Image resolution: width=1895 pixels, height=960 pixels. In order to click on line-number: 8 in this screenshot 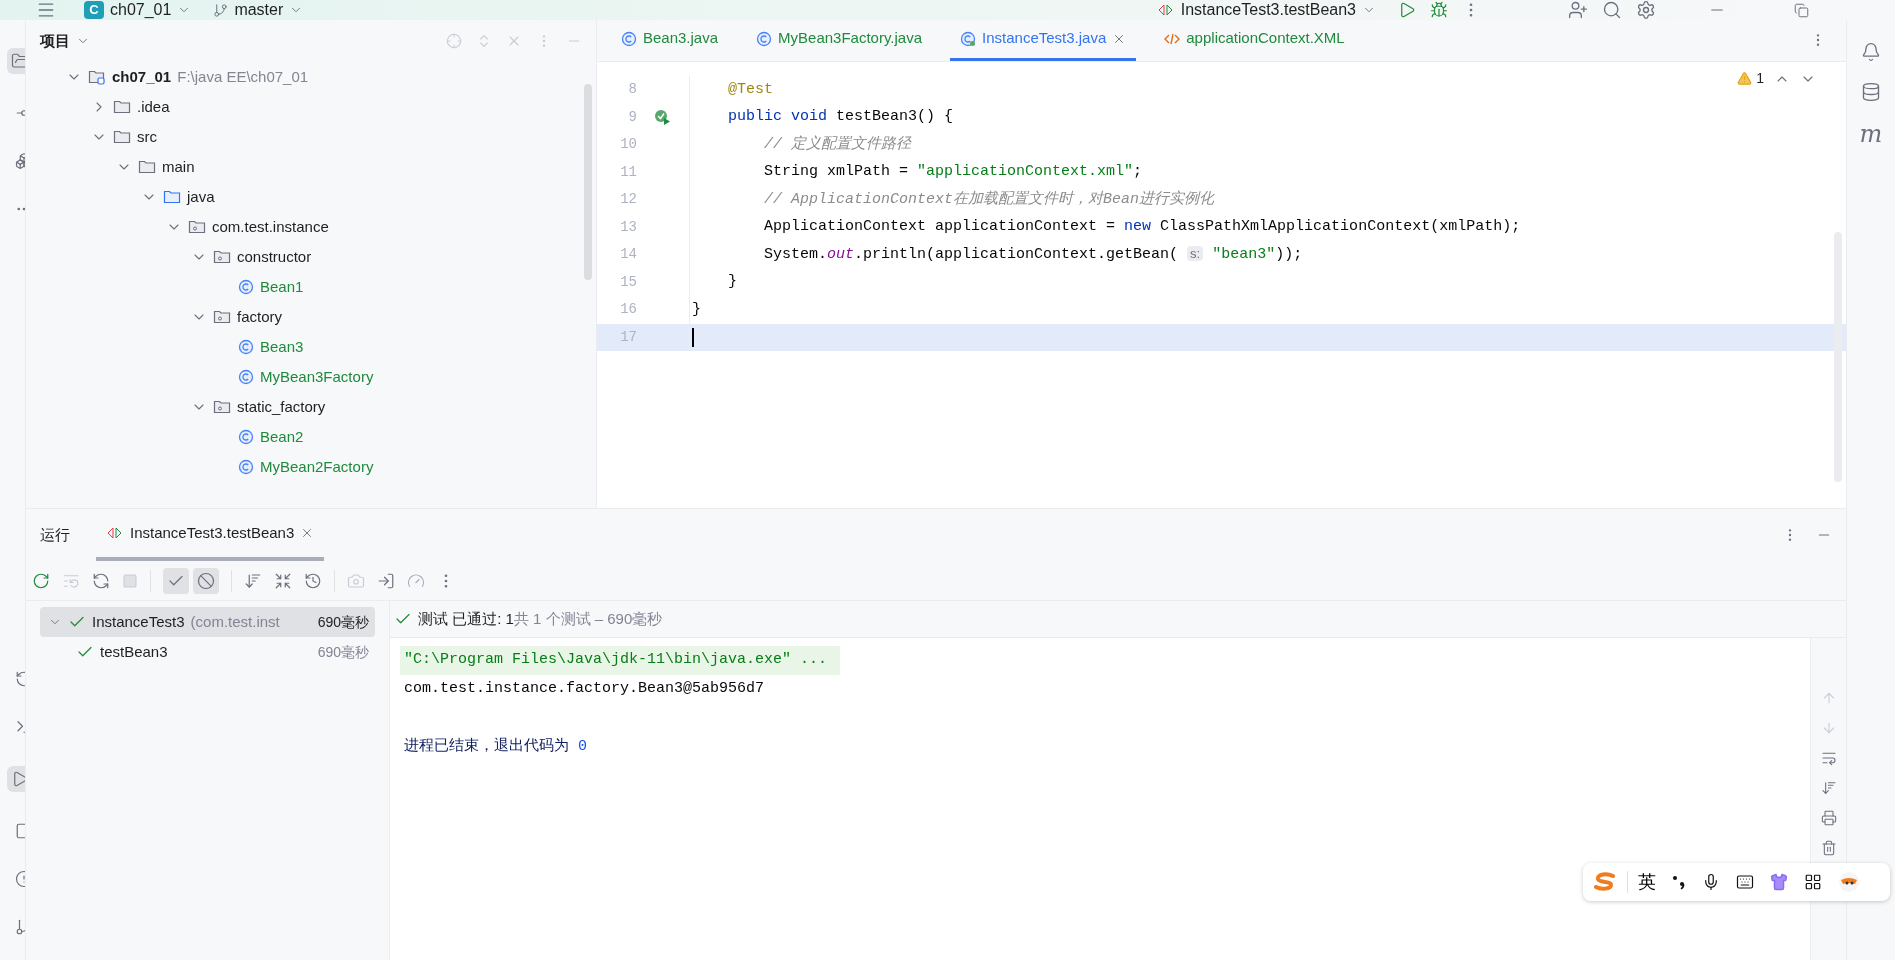, I will do `click(632, 90)`.